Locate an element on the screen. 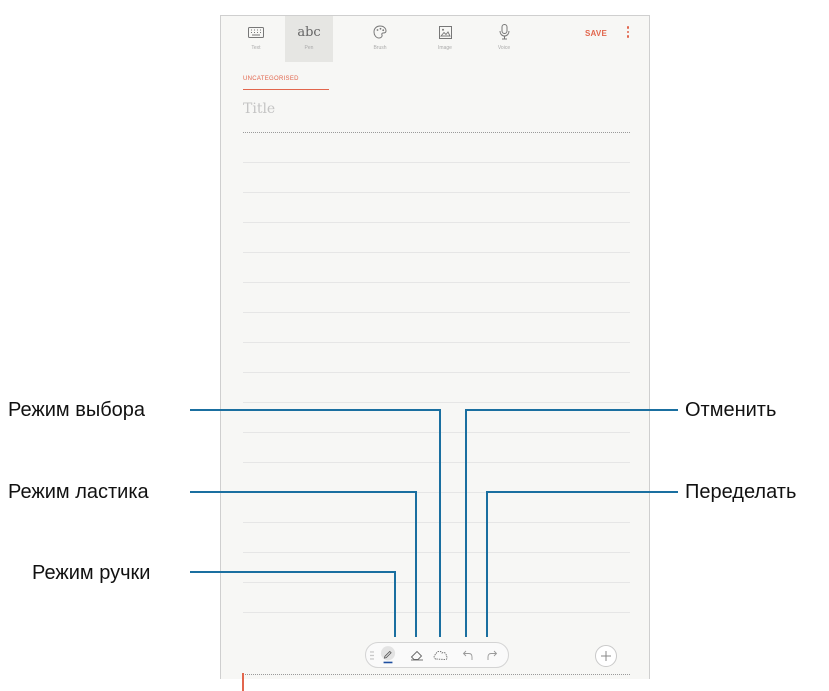 The height and width of the screenshot is (691, 829). leader-pen-mode is located at coordinates (293, 604).